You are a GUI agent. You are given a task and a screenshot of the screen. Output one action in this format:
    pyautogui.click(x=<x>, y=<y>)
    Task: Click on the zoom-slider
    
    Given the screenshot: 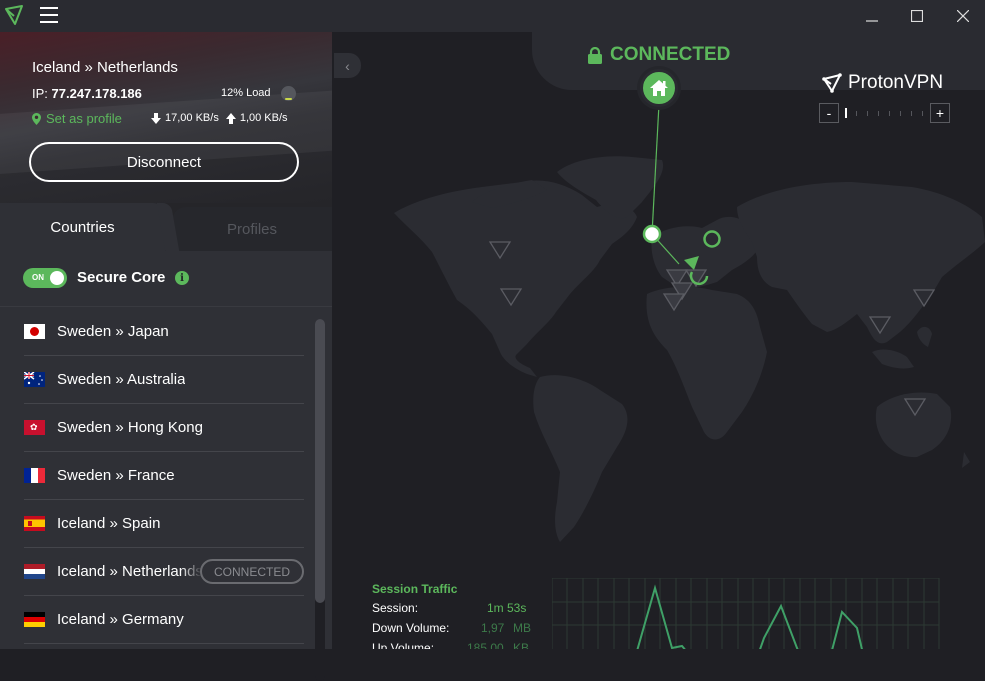 What is the action you would take?
    pyautogui.click(x=885, y=113)
    